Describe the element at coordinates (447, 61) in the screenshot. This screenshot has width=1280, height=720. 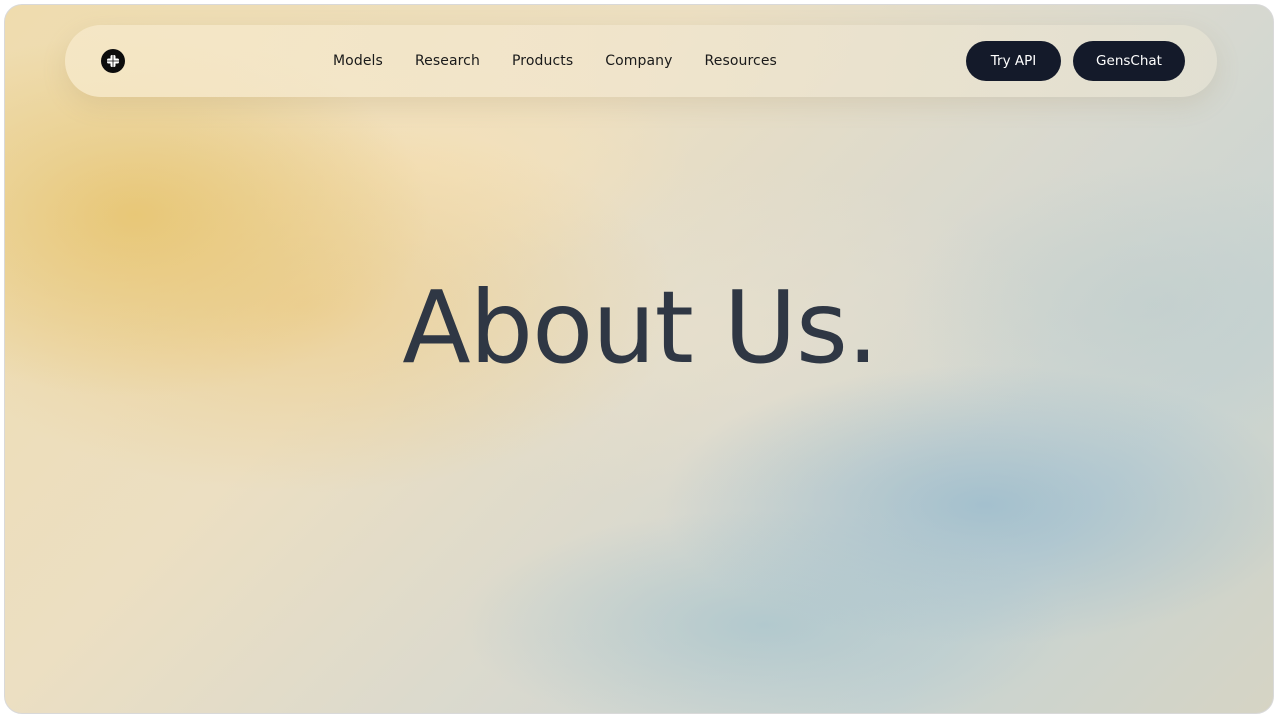
I see `nav-link-research: Research` at that location.